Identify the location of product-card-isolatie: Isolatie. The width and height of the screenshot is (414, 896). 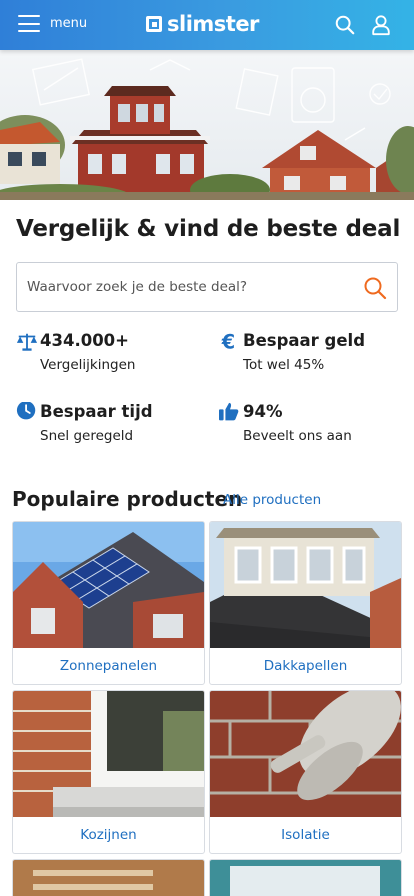
(305, 772).